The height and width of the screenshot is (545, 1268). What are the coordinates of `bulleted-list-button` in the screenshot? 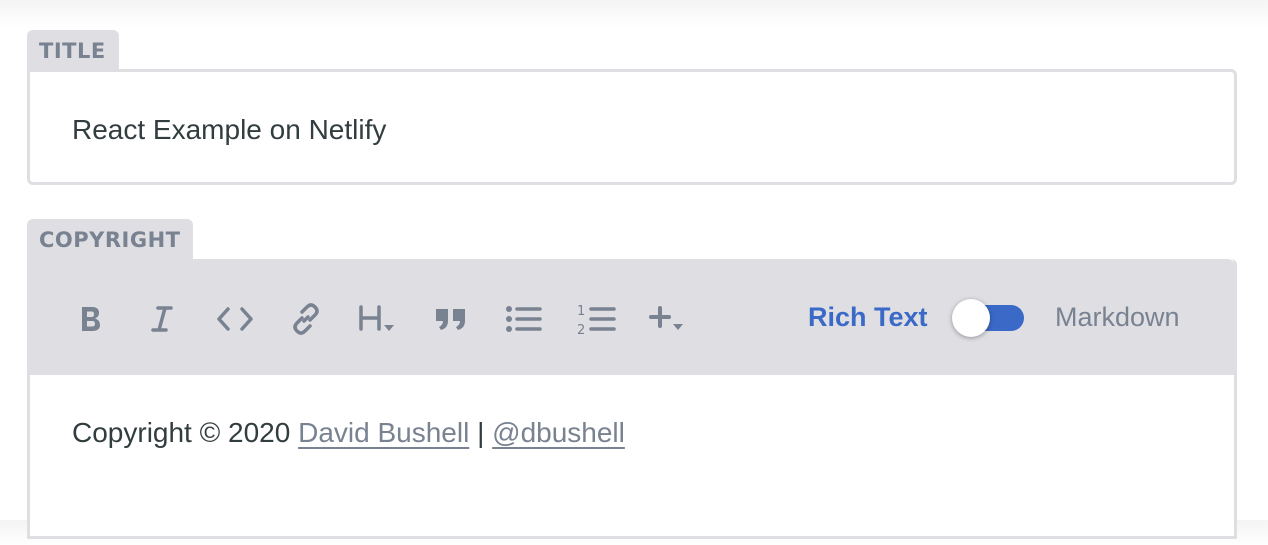 It's located at (524, 319).